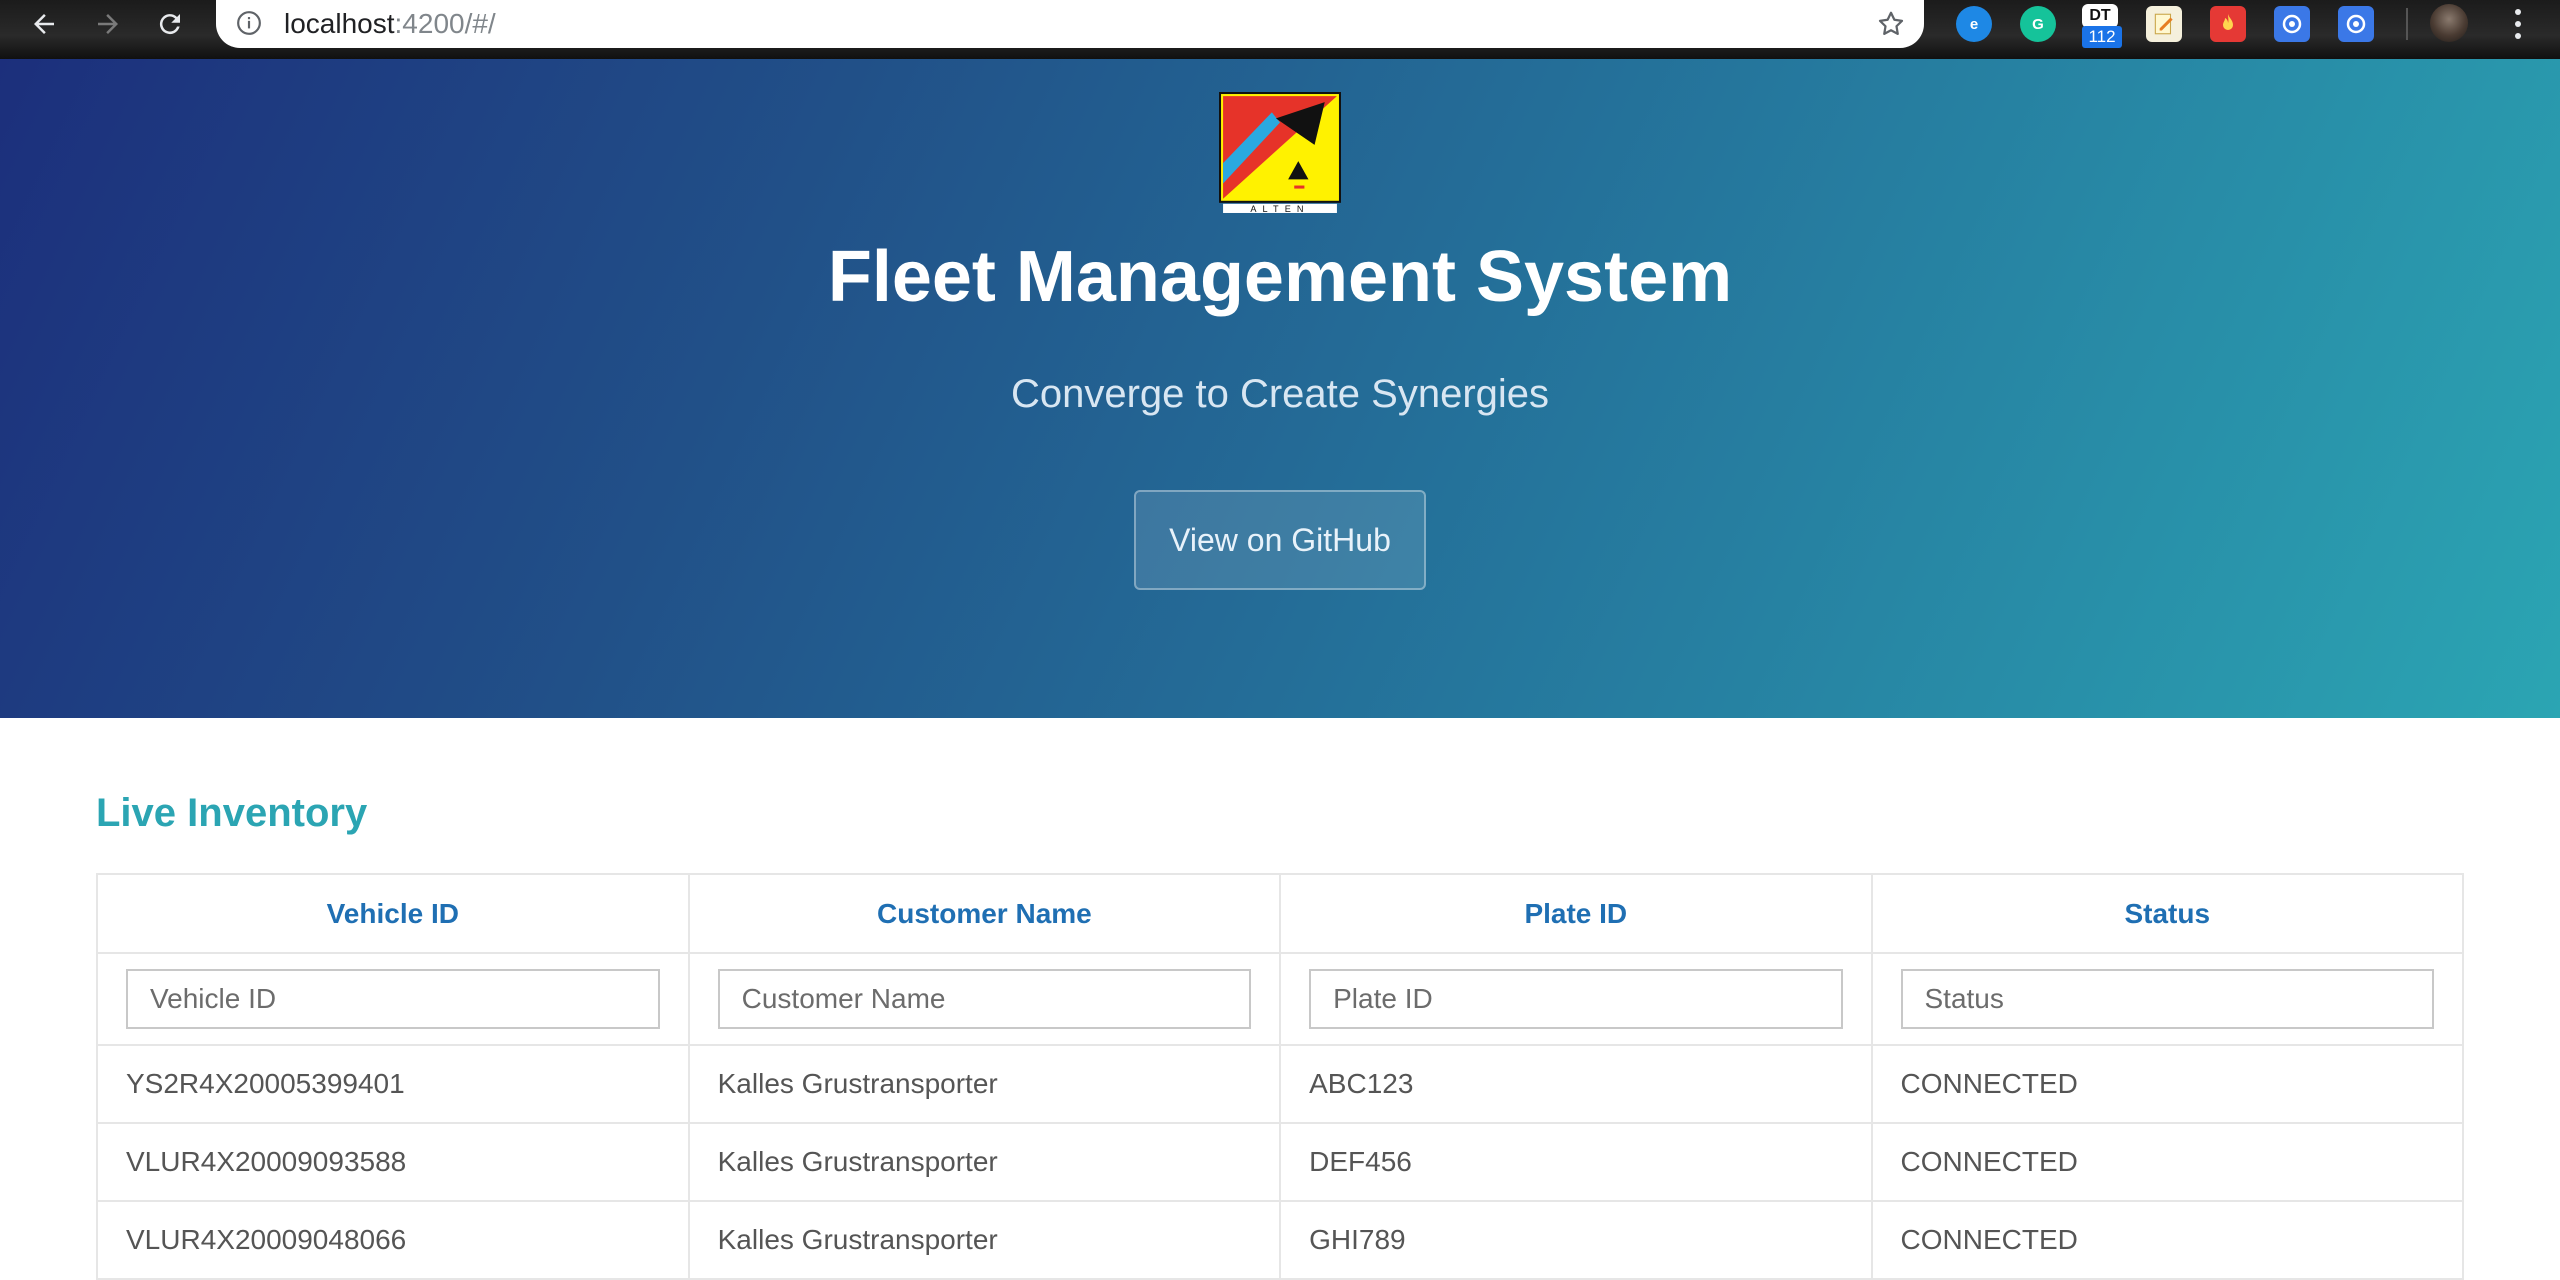 This screenshot has height=1280, width=2560. Describe the element at coordinates (1280, 540) in the screenshot. I see `view-on-github-button: View on GitHub` at that location.